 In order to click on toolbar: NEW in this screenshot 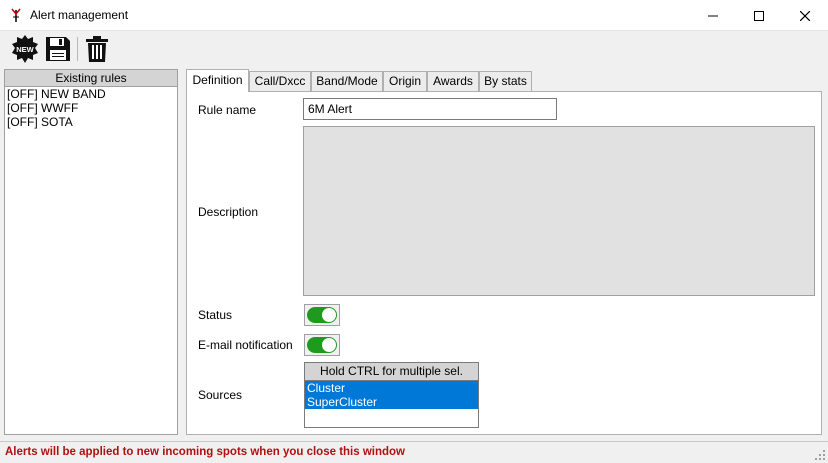, I will do `click(414, 49)`.